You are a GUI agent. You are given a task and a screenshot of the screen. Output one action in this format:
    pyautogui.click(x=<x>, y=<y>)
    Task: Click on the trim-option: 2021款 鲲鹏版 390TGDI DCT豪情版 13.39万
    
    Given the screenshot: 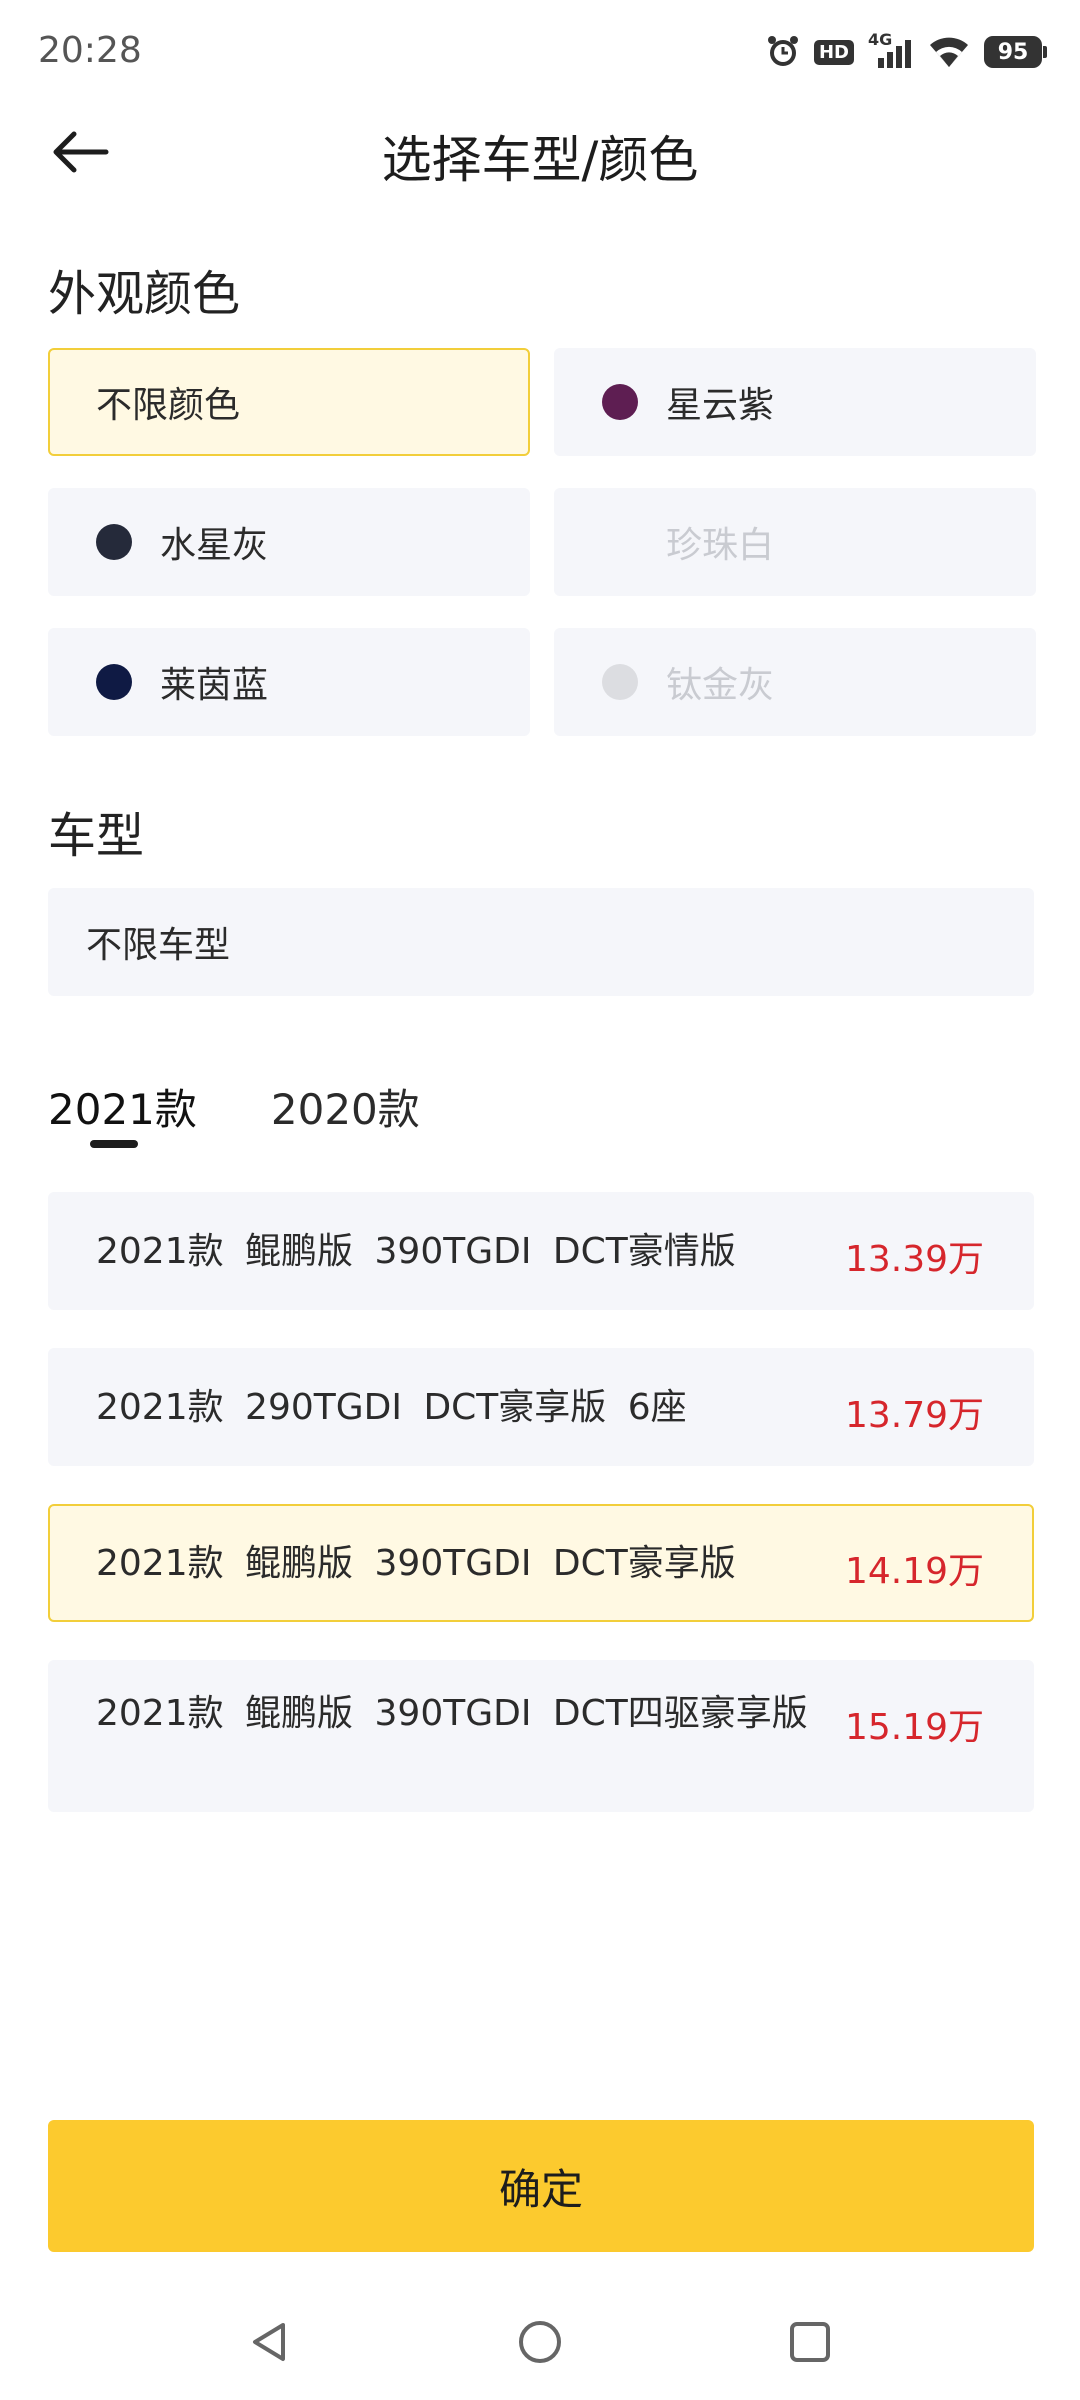 What is the action you would take?
    pyautogui.click(x=541, y=1251)
    